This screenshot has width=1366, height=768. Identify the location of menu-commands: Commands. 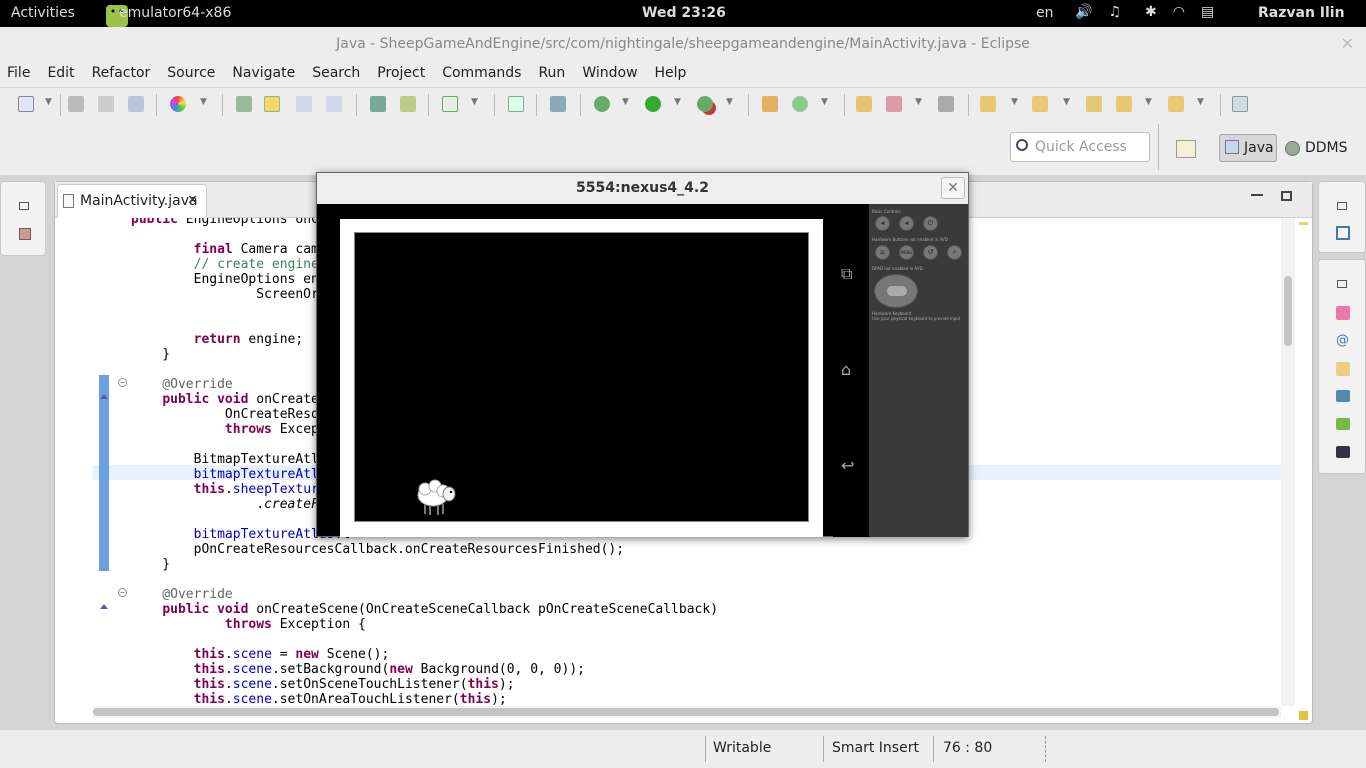
(481, 74).